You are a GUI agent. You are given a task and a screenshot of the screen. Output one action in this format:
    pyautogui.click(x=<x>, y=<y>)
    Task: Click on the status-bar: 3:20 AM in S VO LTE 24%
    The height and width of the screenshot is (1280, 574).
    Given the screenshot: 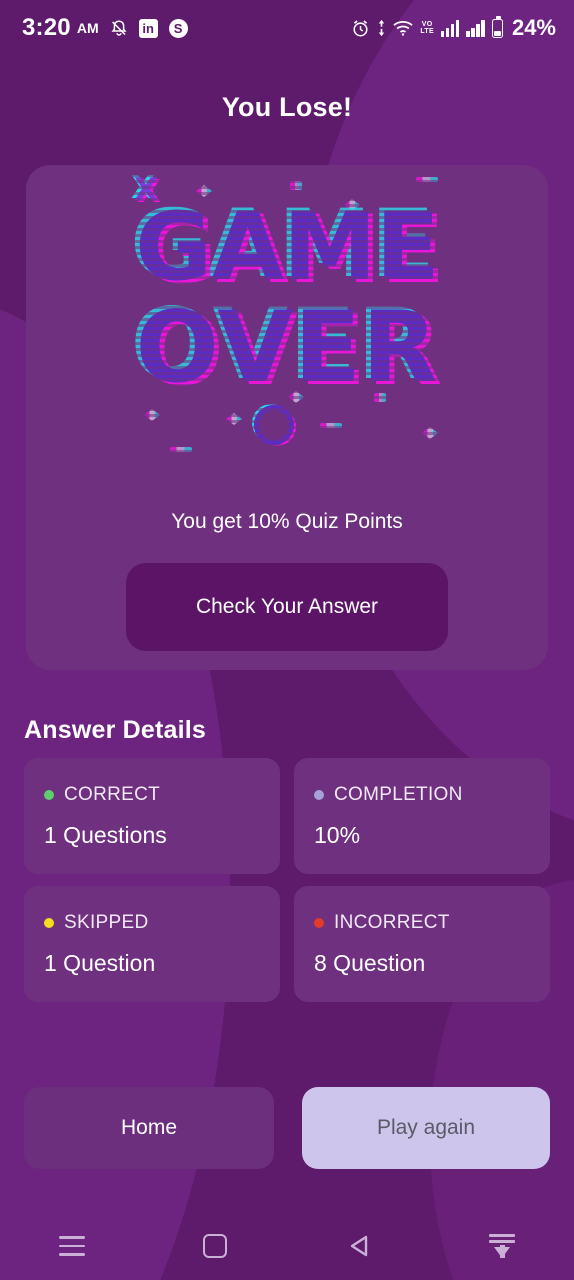 What is the action you would take?
    pyautogui.click(x=287, y=28)
    